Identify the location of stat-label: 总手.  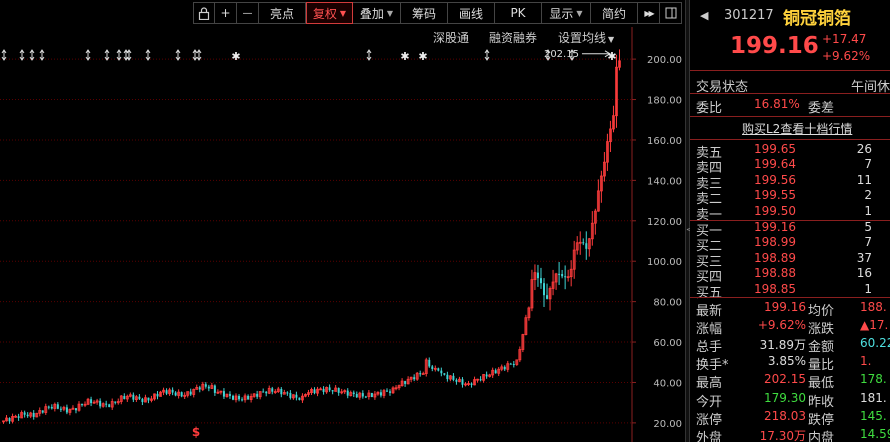
(709, 348).